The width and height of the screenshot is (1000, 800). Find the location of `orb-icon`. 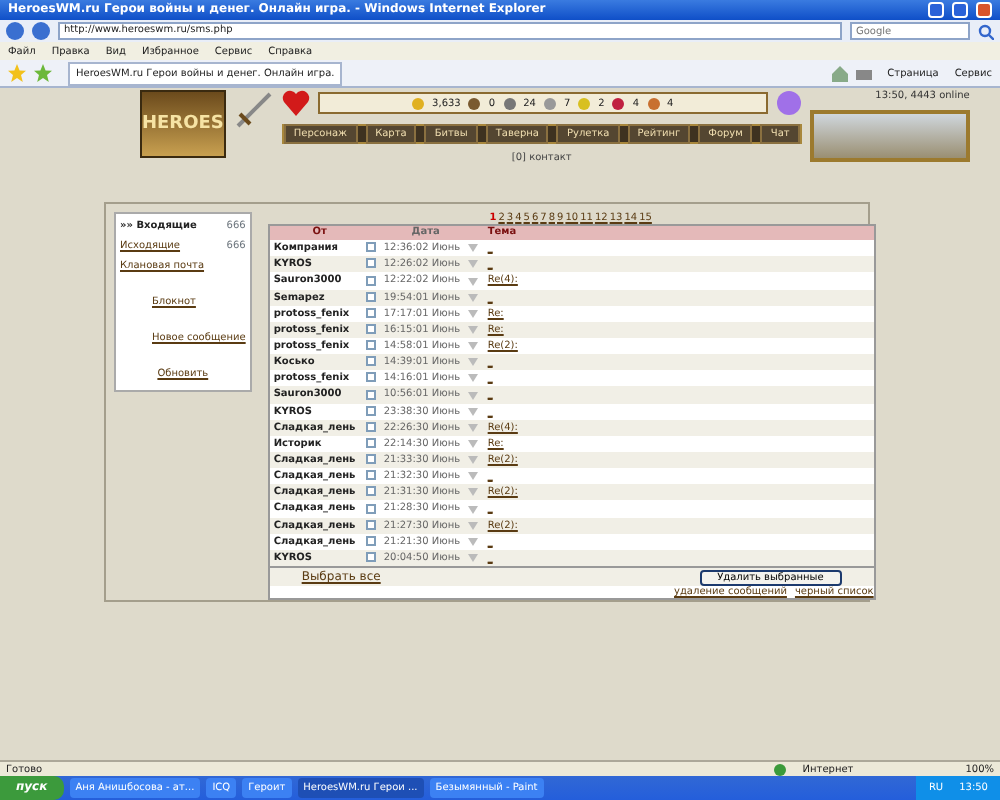

orb-icon is located at coordinates (788, 103).